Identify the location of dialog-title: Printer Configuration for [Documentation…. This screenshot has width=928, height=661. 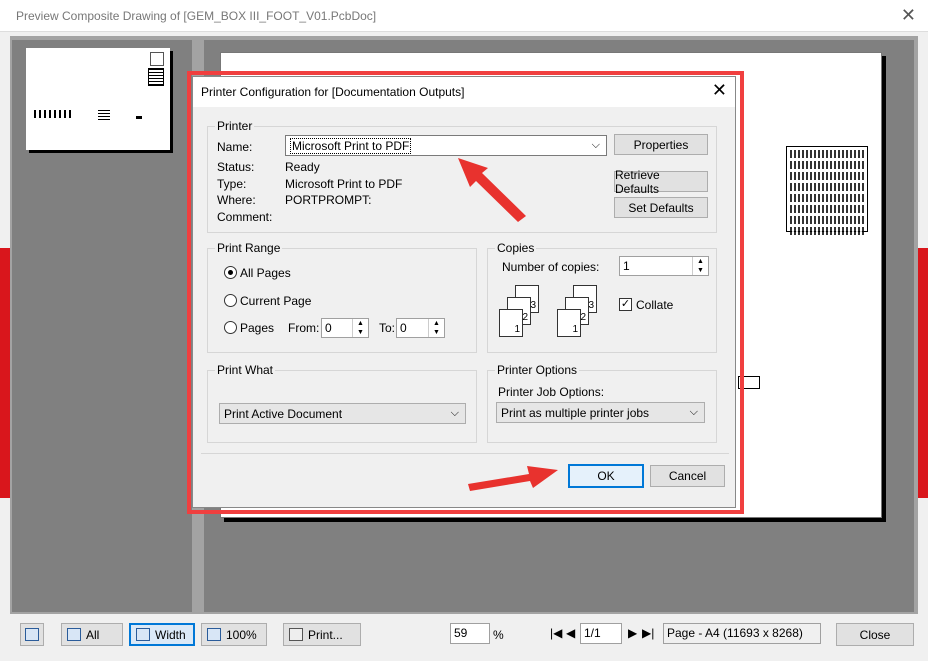
(333, 92).